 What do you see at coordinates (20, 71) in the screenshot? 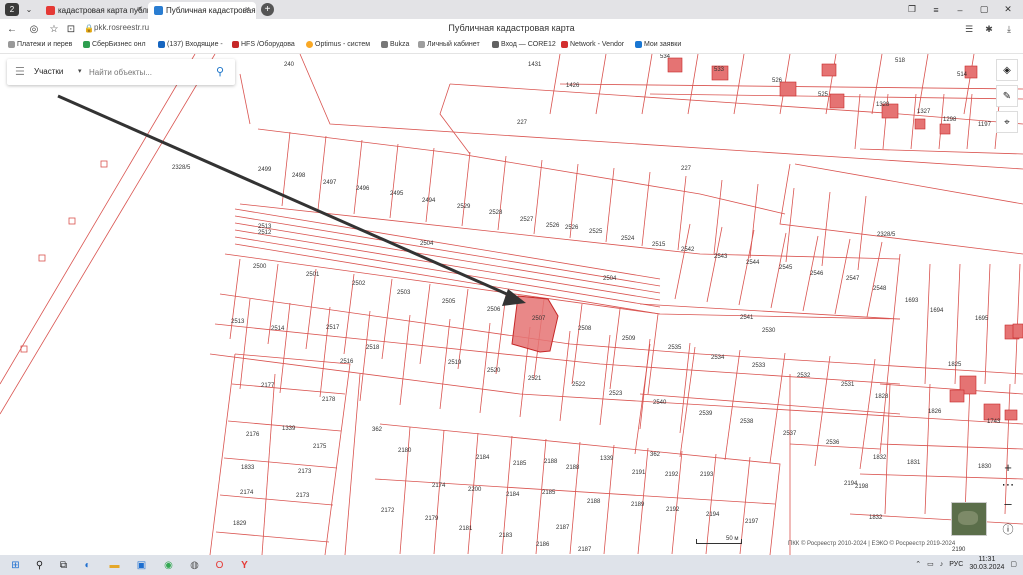
I see `menu-icon: ☰` at bounding box center [20, 71].